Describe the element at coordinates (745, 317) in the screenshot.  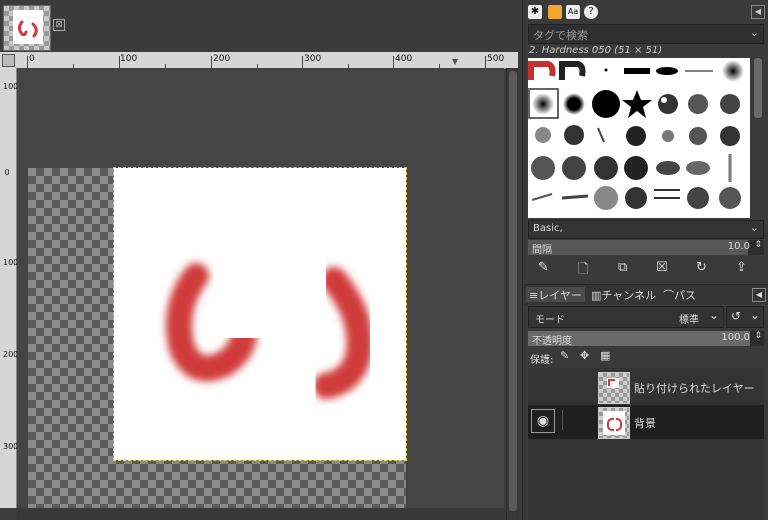
I see `composite-mode-button: ↺ ⌄` at that location.